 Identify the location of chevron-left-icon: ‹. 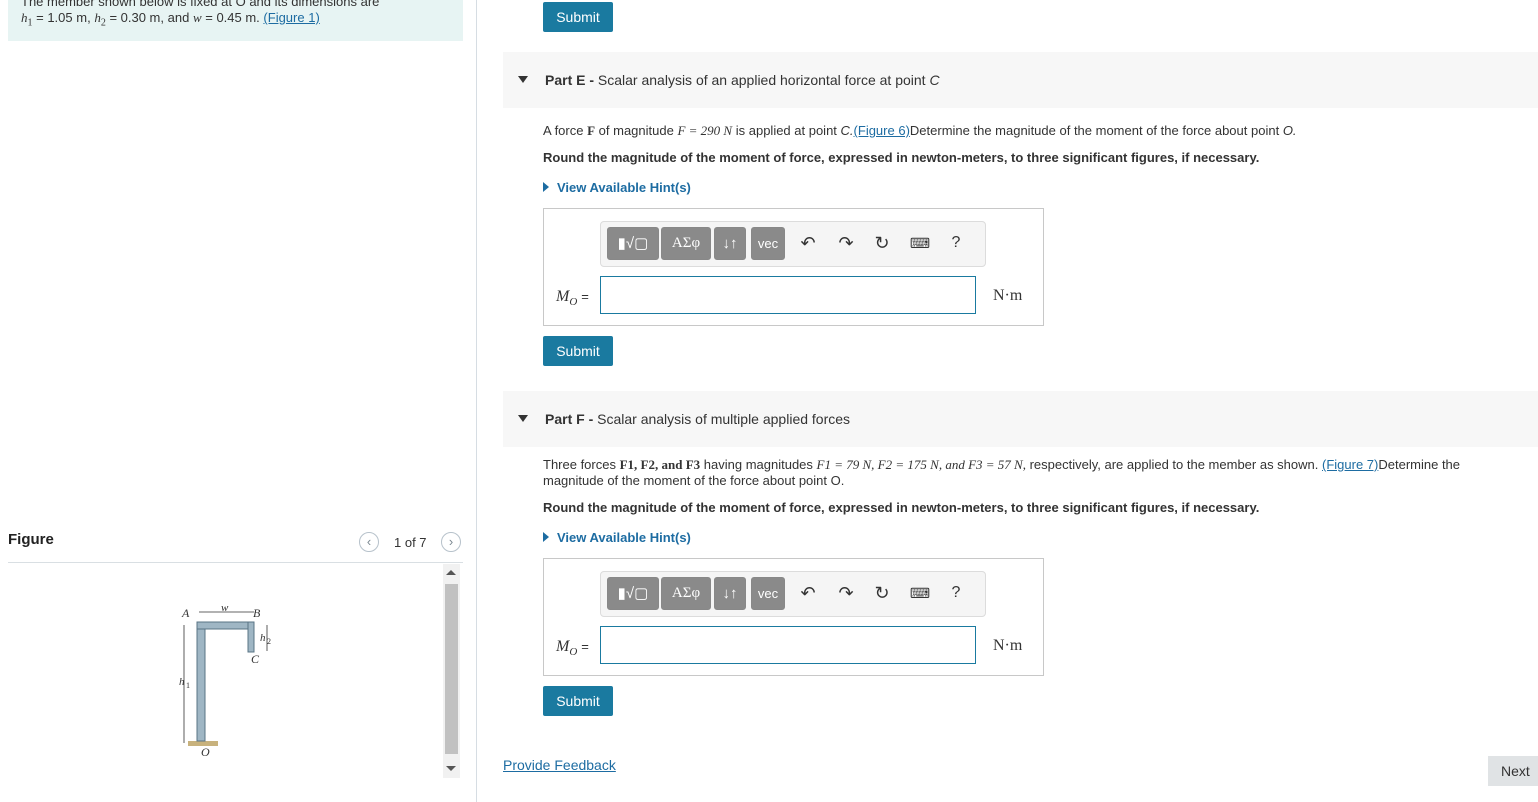
(369, 541).